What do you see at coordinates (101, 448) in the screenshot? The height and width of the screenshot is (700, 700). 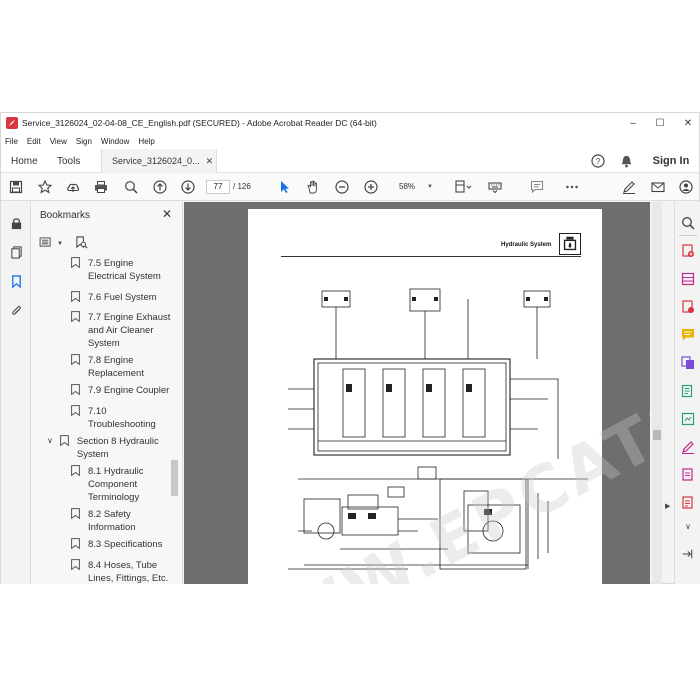 I see `bookmark-section-8: ∨ Section 8 Hydraulic System` at bounding box center [101, 448].